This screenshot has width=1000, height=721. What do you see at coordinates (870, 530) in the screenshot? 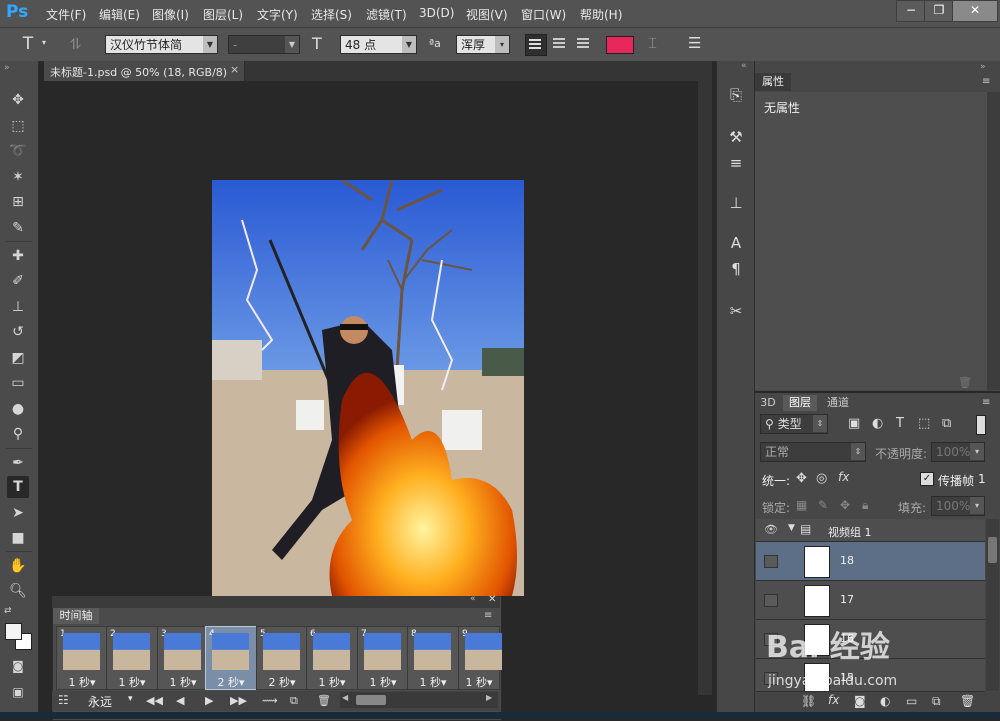
I see `layer-group-row: 👁︎ ▼ ▤ 视频组 1` at bounding box center [870, 530].